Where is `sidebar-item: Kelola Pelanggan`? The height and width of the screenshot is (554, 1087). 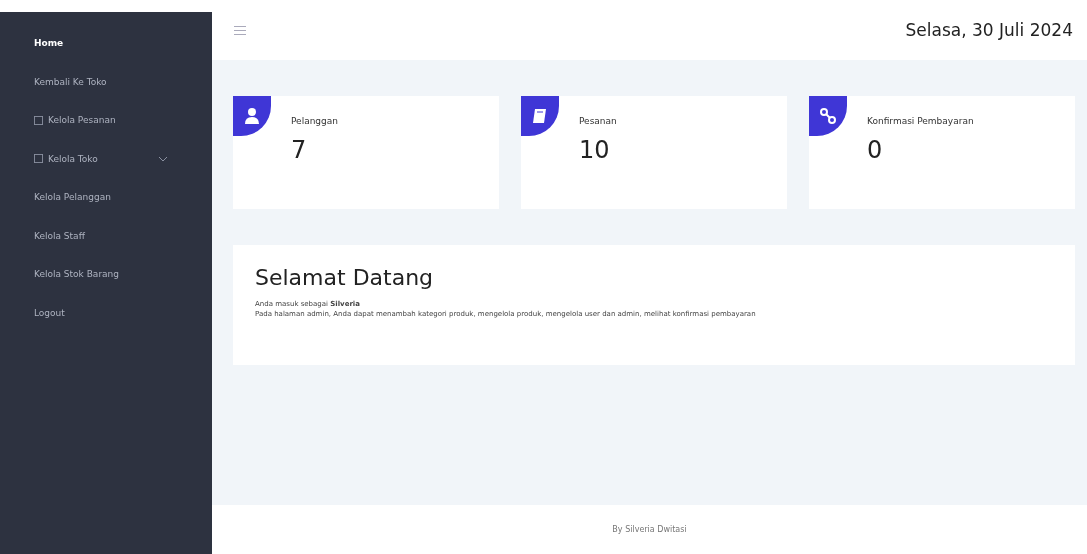 sidebar-item: Kelola Pelanggan is located at coordinates (106, 197).